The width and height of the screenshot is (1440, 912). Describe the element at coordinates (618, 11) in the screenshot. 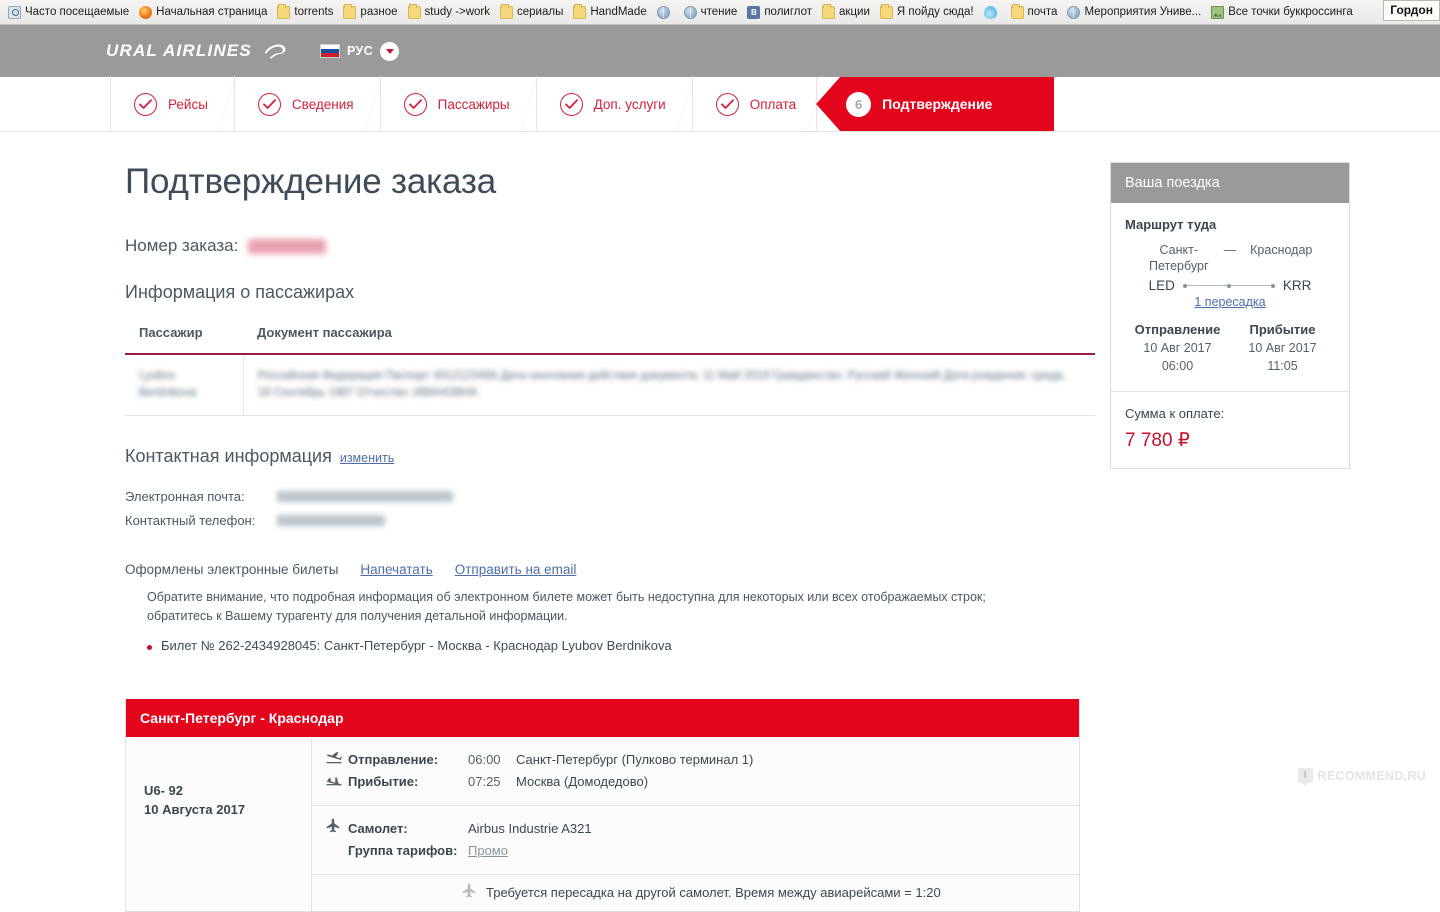

I see `bookmark-label: HandMade` at that location.